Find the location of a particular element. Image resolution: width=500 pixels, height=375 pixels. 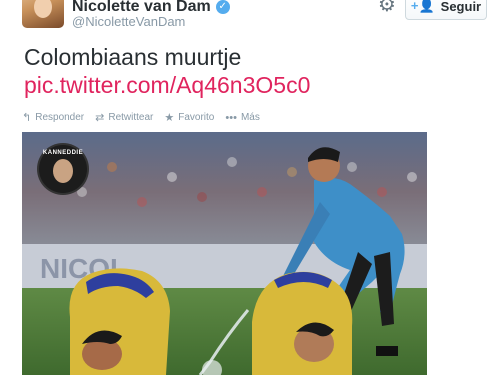

avatar is located at coordinates (43, 14).